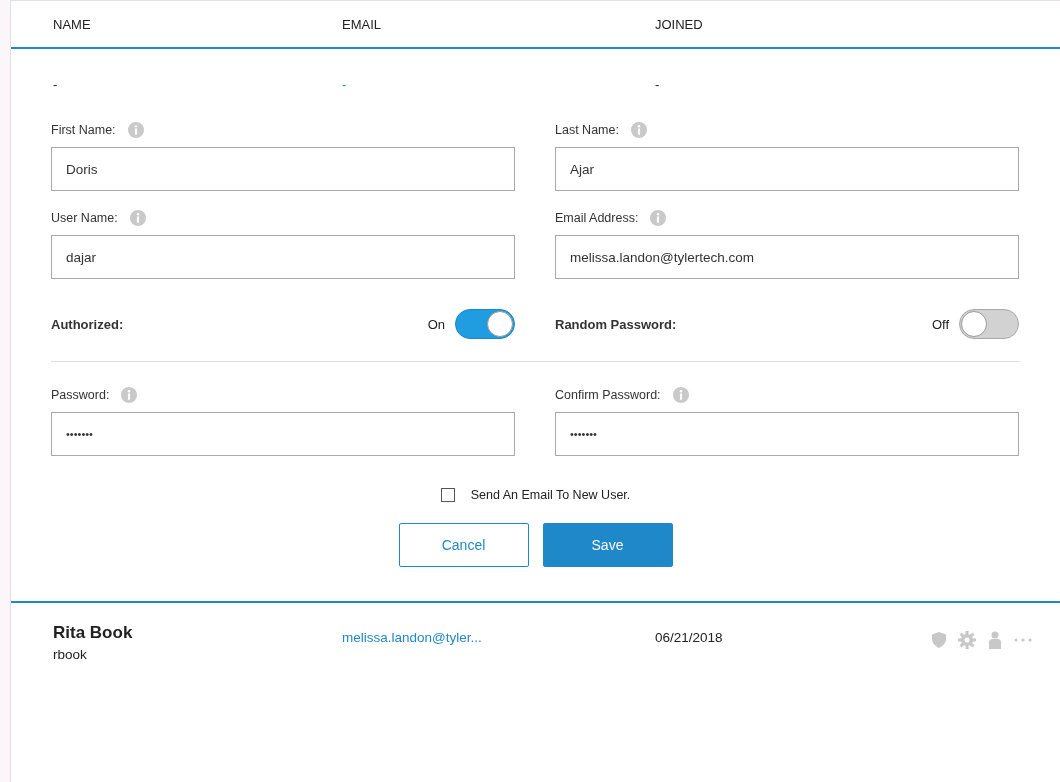  Describe the element at coordinates (787, 257) in the screenshot. I see `text-field: melissa.landon@tylertech.com` at that location.